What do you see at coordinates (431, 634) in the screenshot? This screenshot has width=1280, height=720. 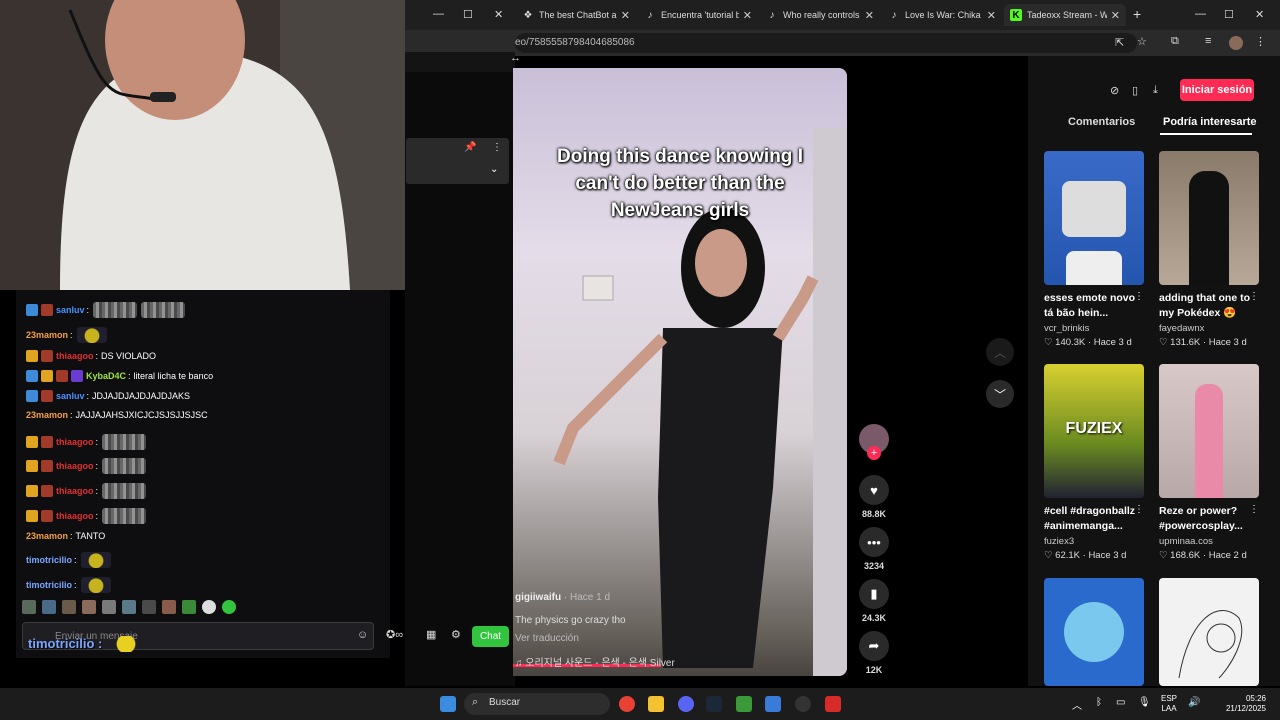 I see `store-icon: ▦` at bounding box center [431, 634].